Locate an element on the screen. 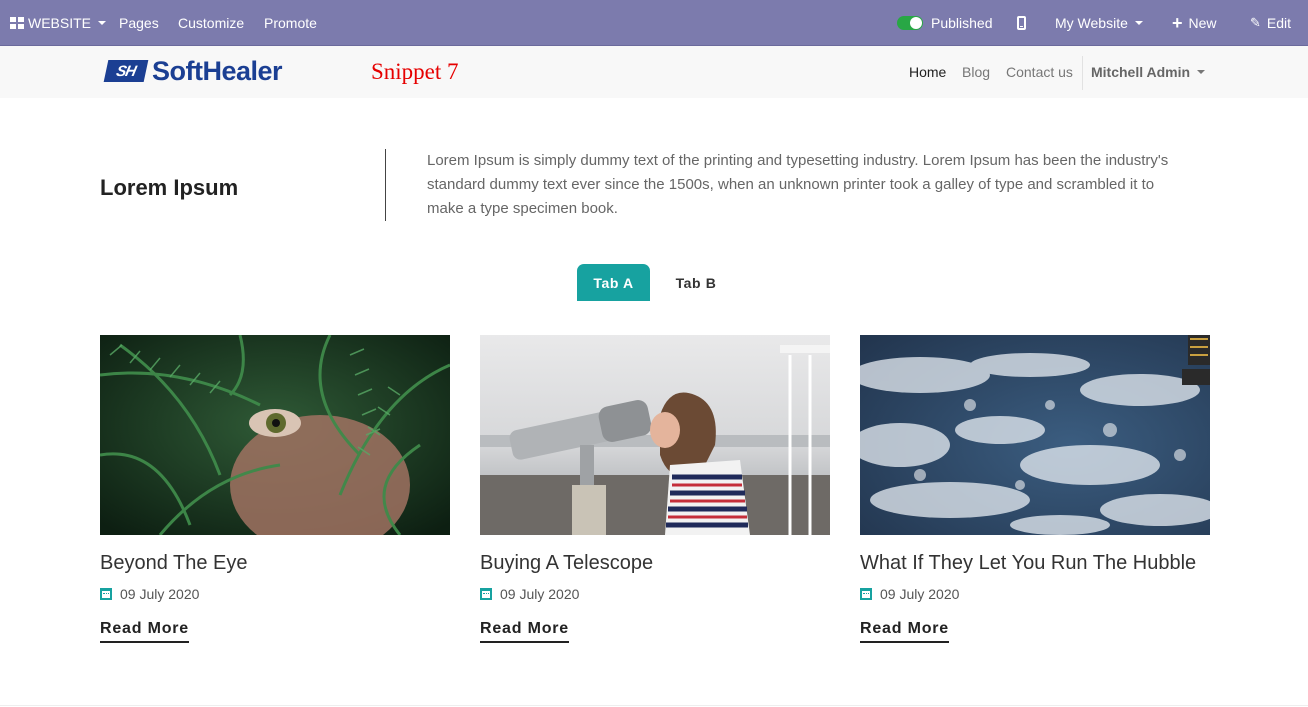 The width and height of the screenshot is (1308, 707). section-divider is located at coordinates (654, 705).